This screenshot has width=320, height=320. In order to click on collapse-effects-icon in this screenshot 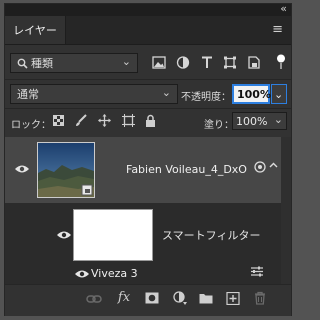, I will do `click(273, 165)`.